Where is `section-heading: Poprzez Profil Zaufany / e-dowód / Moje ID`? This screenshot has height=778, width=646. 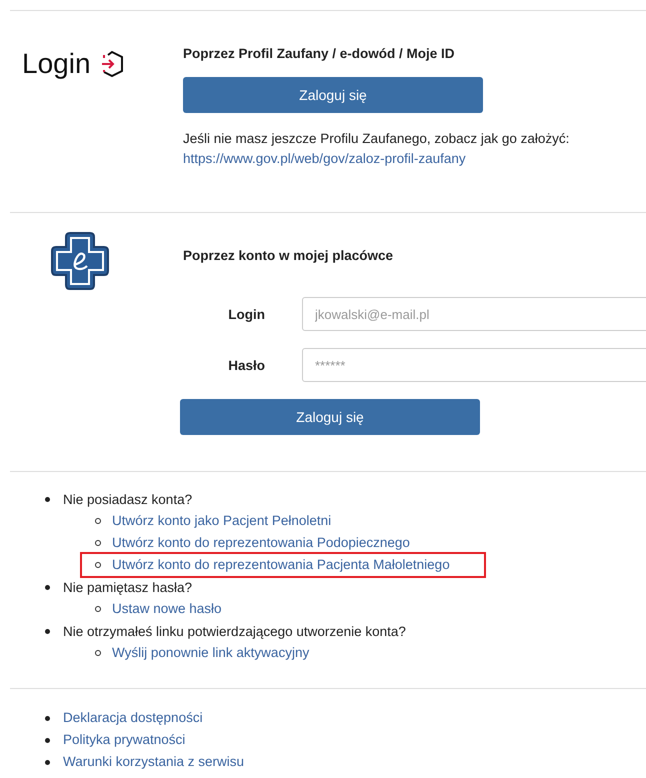 section-heading: Poprzez Profil Zaufany / e-dowód / Moje ID is located at coordinates (319, 54).